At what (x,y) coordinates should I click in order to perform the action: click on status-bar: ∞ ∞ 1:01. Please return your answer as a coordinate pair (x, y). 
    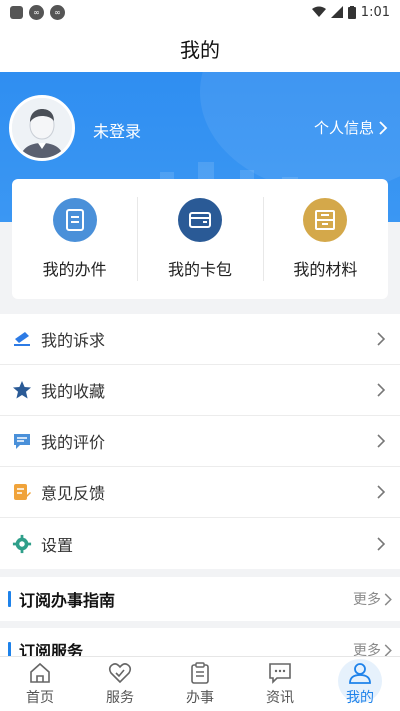
    Looking at the image, I should click on (200, 12).